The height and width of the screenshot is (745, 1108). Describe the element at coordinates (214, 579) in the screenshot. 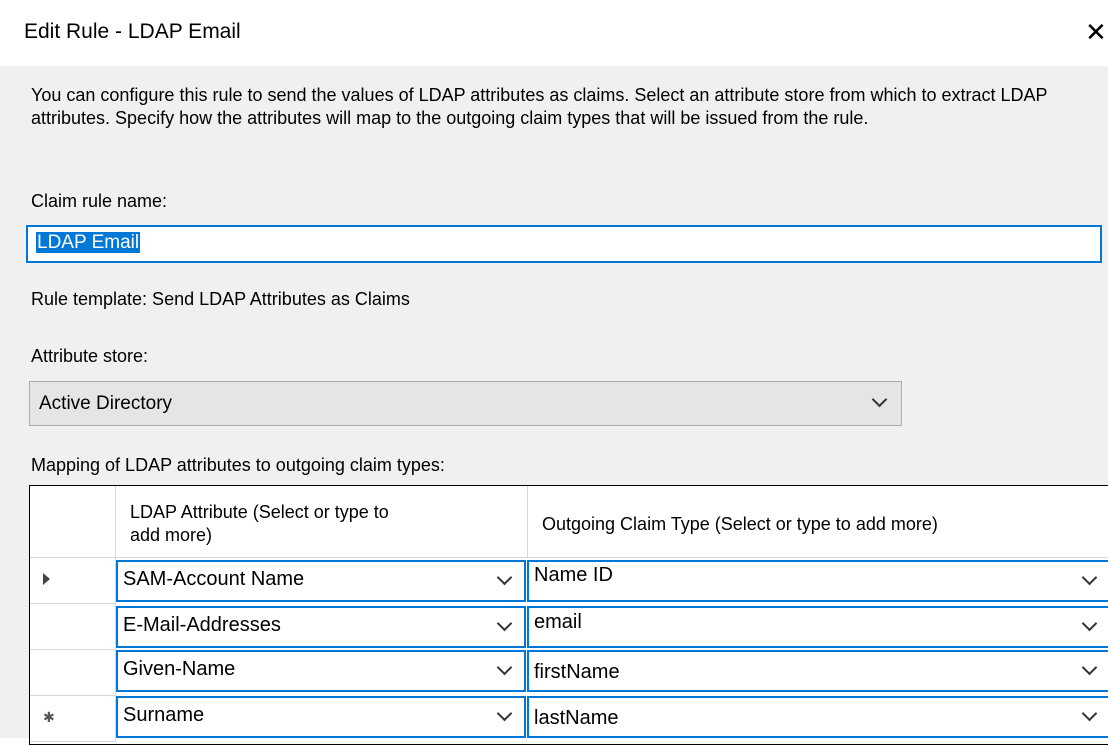

I see `ldap-attribute-value: SAM-Account Name` at that location.